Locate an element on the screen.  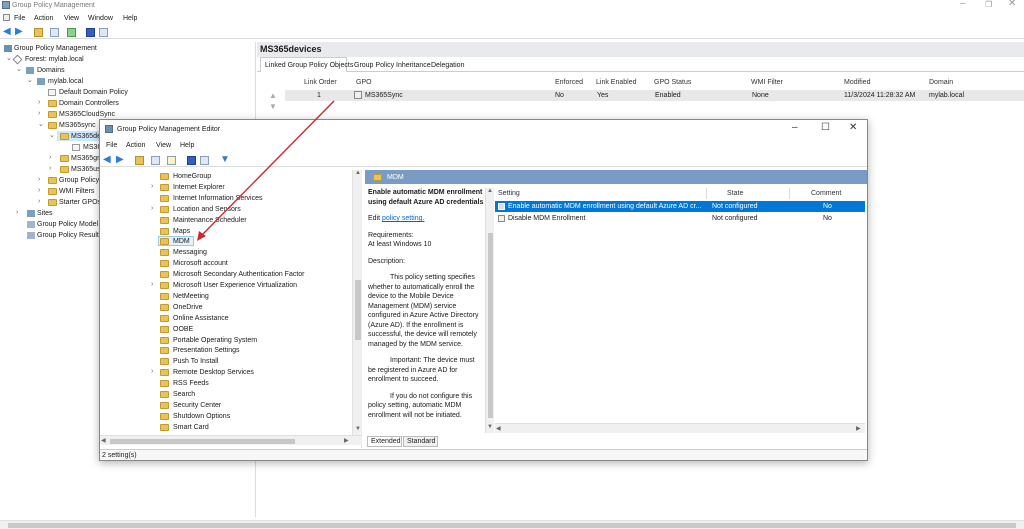
annotation-arrow is located at coordinates (266, 170).